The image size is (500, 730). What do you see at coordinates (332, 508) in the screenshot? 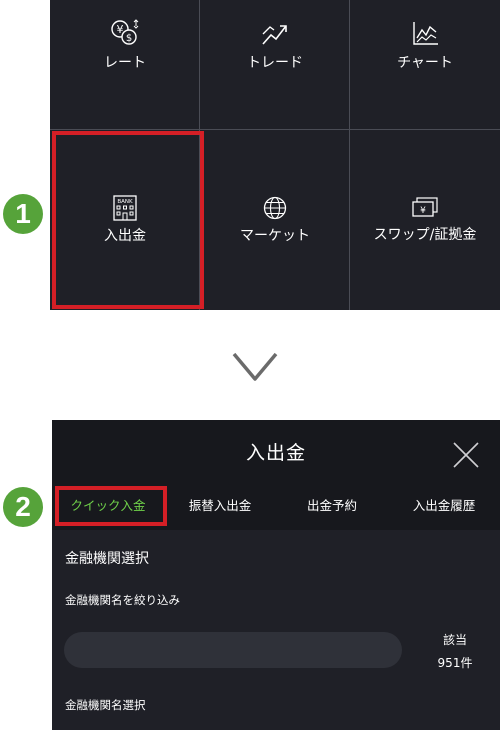
I see `tab-withdraw-reservation: 出金予約` at bounding box center [332, 508].